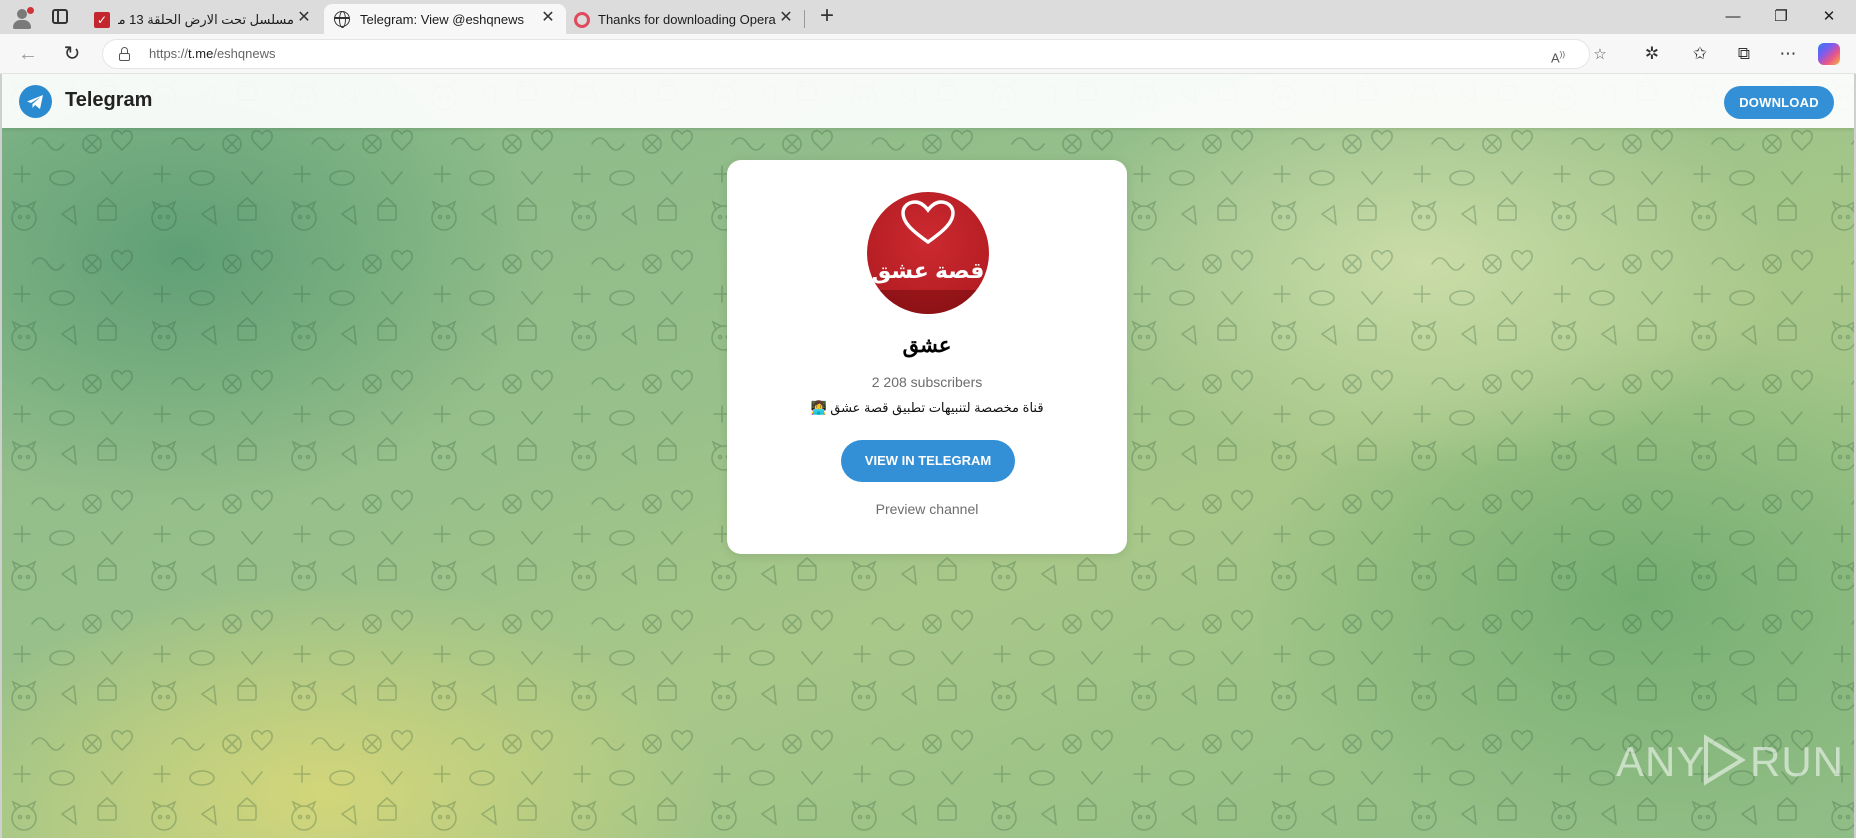  I want to click on tab-opera: Thanks for downloading Opera ✕, so click(685, 19).